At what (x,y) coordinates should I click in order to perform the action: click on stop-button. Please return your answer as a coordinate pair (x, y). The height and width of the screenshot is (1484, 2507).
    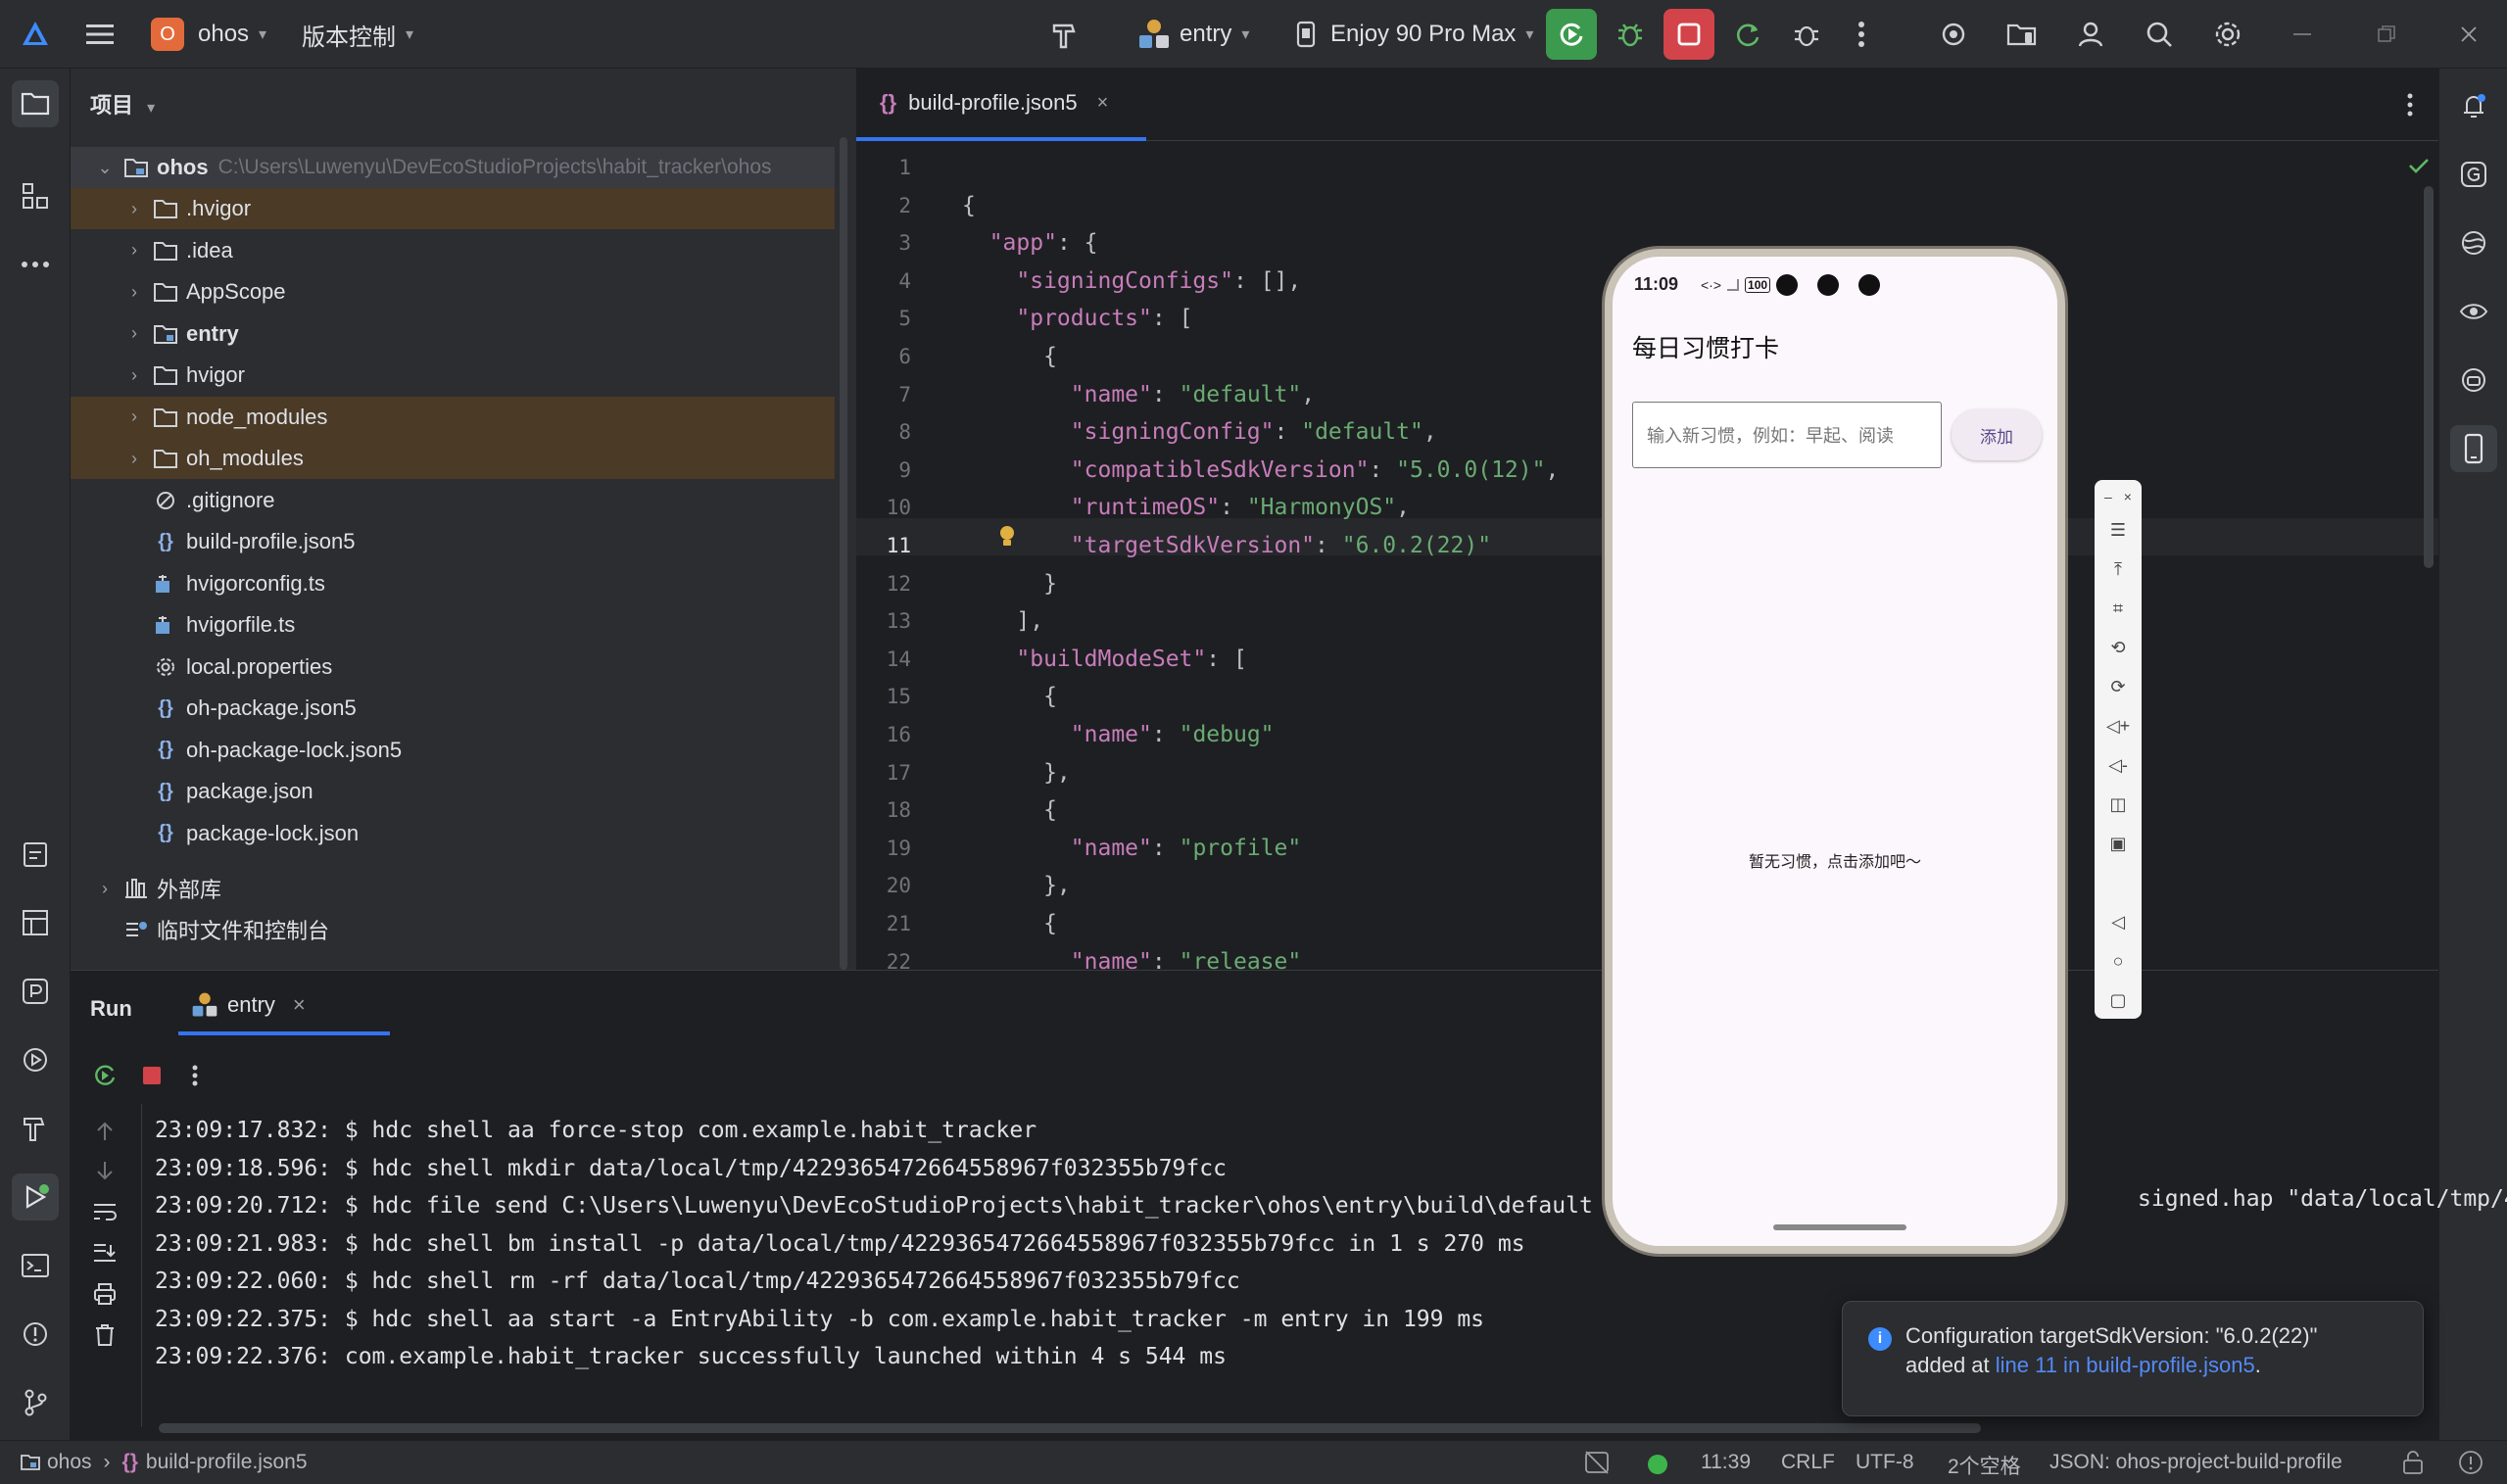
    Looking at the image, I should click on (1688, 34).